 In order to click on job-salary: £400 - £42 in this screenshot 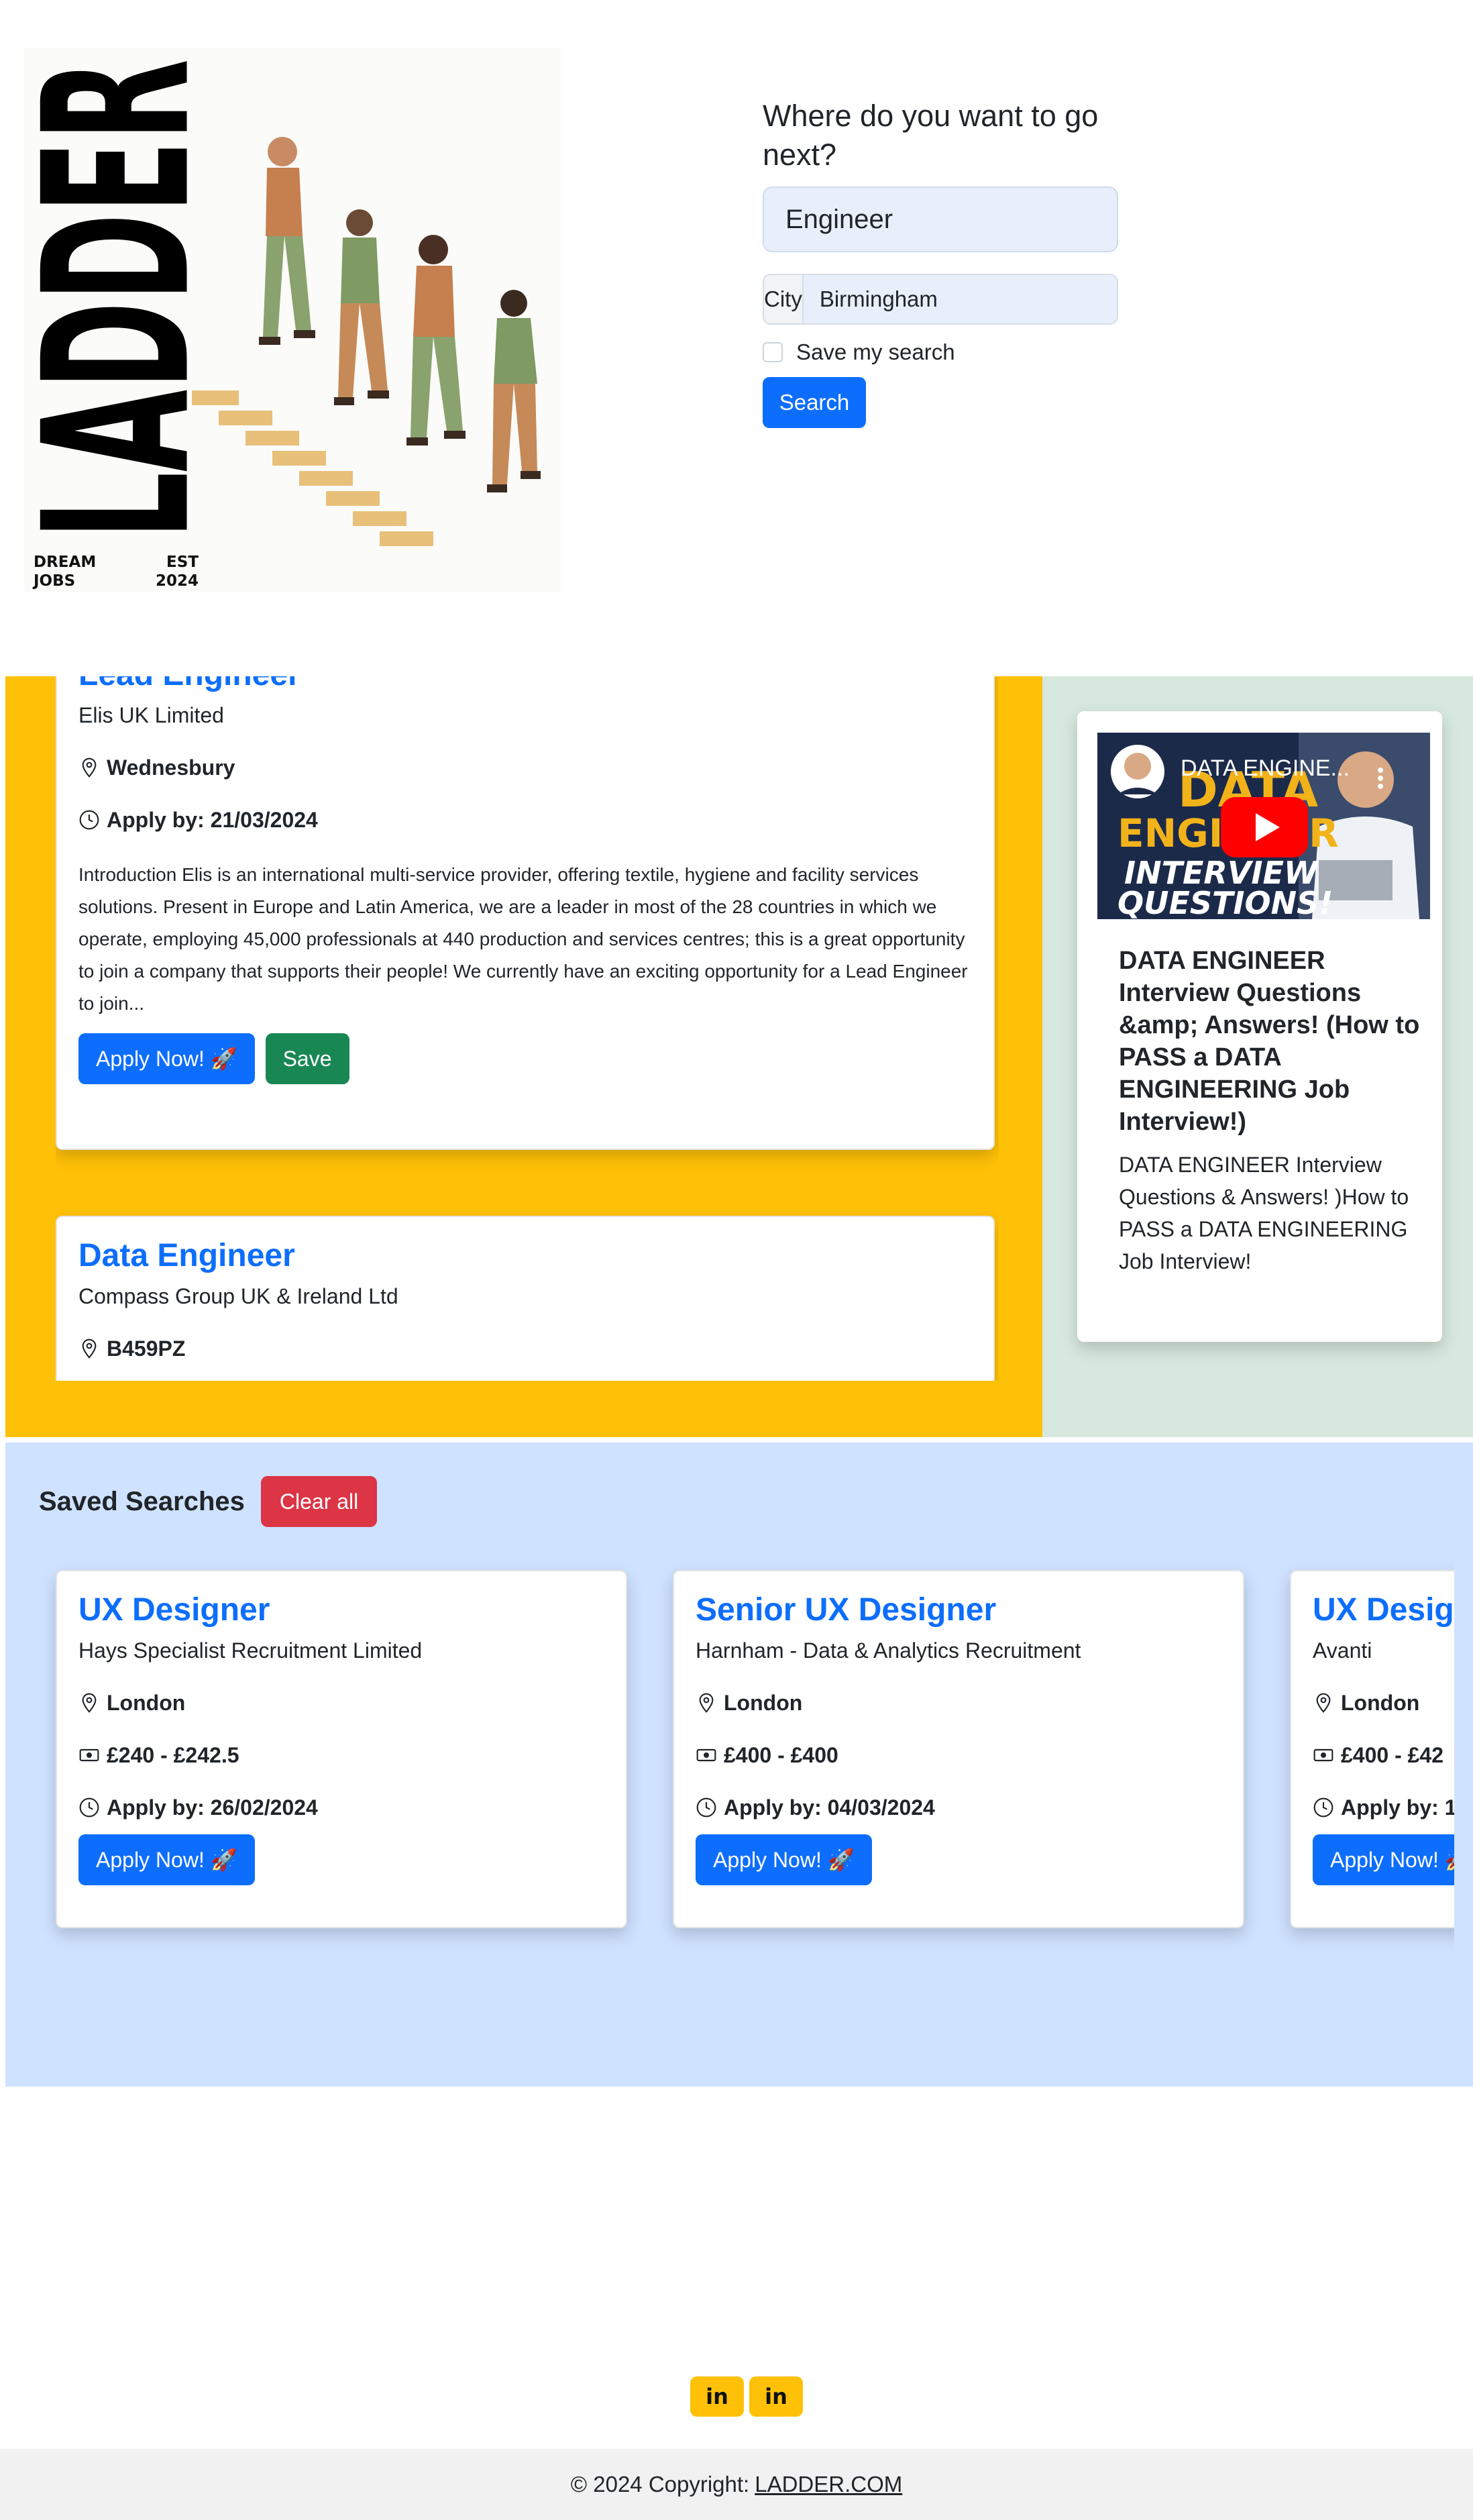, I will do `click(1383, 1756)`.